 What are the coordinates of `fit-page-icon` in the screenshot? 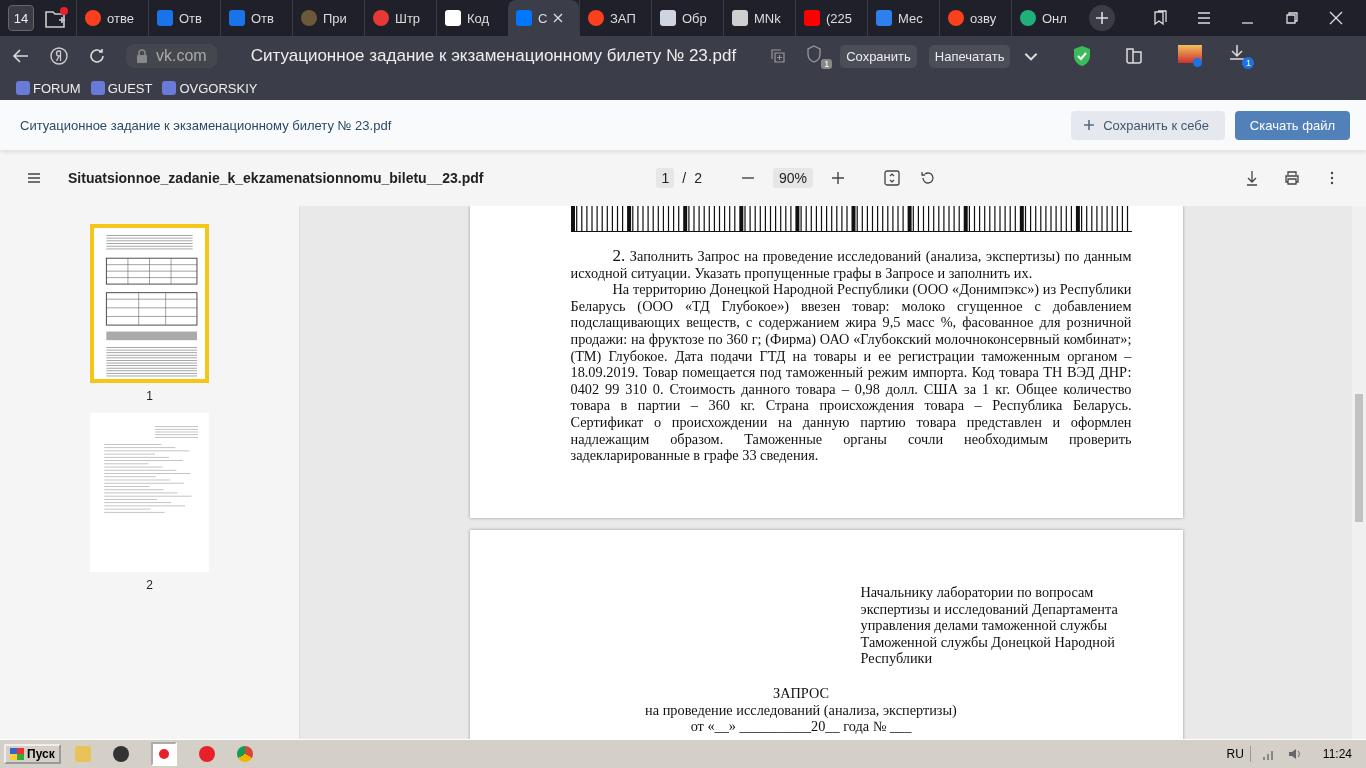 It's located at (891, 178).